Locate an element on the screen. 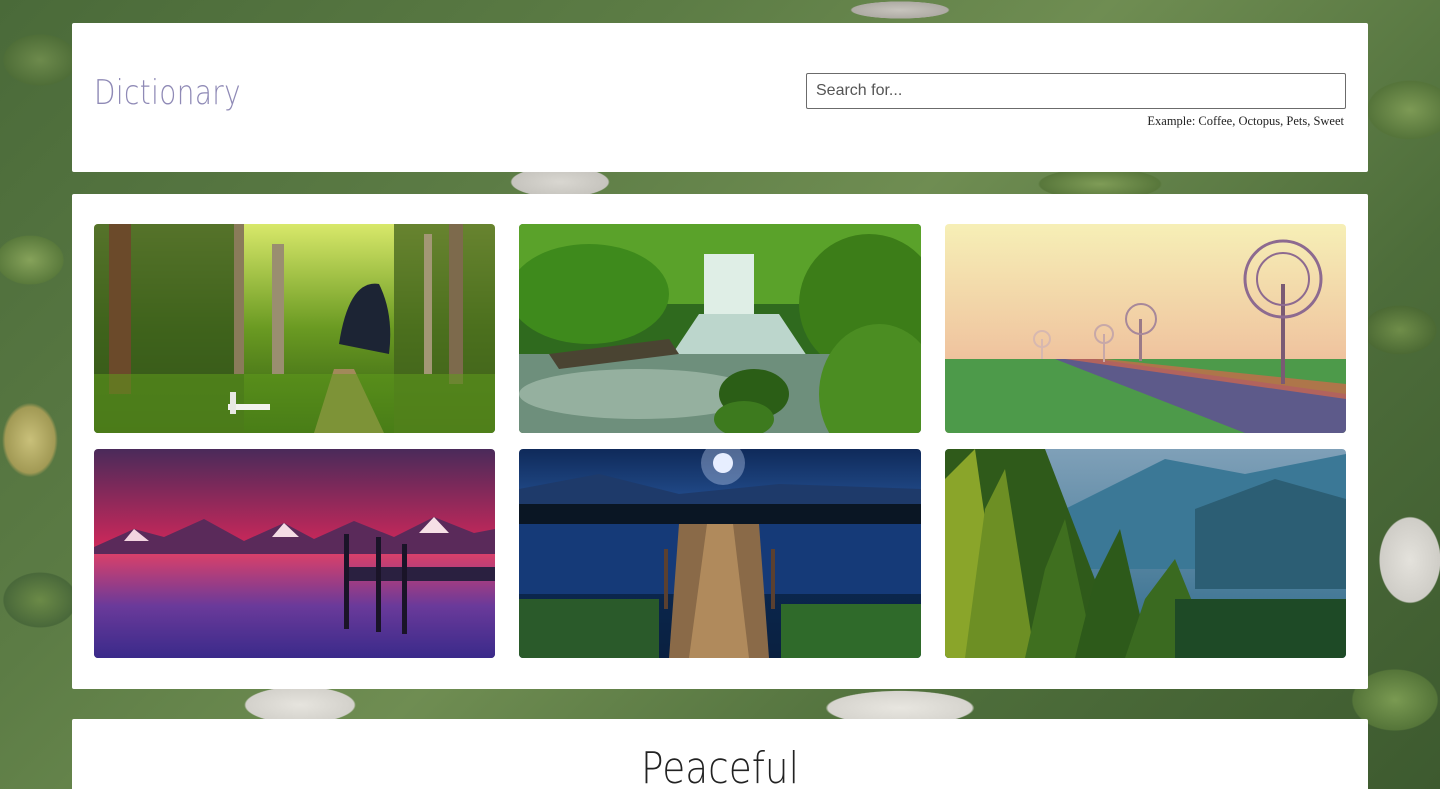 The image size is (1440, 789). search-example-hint: Example: Coffee, Octopus, Pets, Sweet is located at coordinates (1245, 121).